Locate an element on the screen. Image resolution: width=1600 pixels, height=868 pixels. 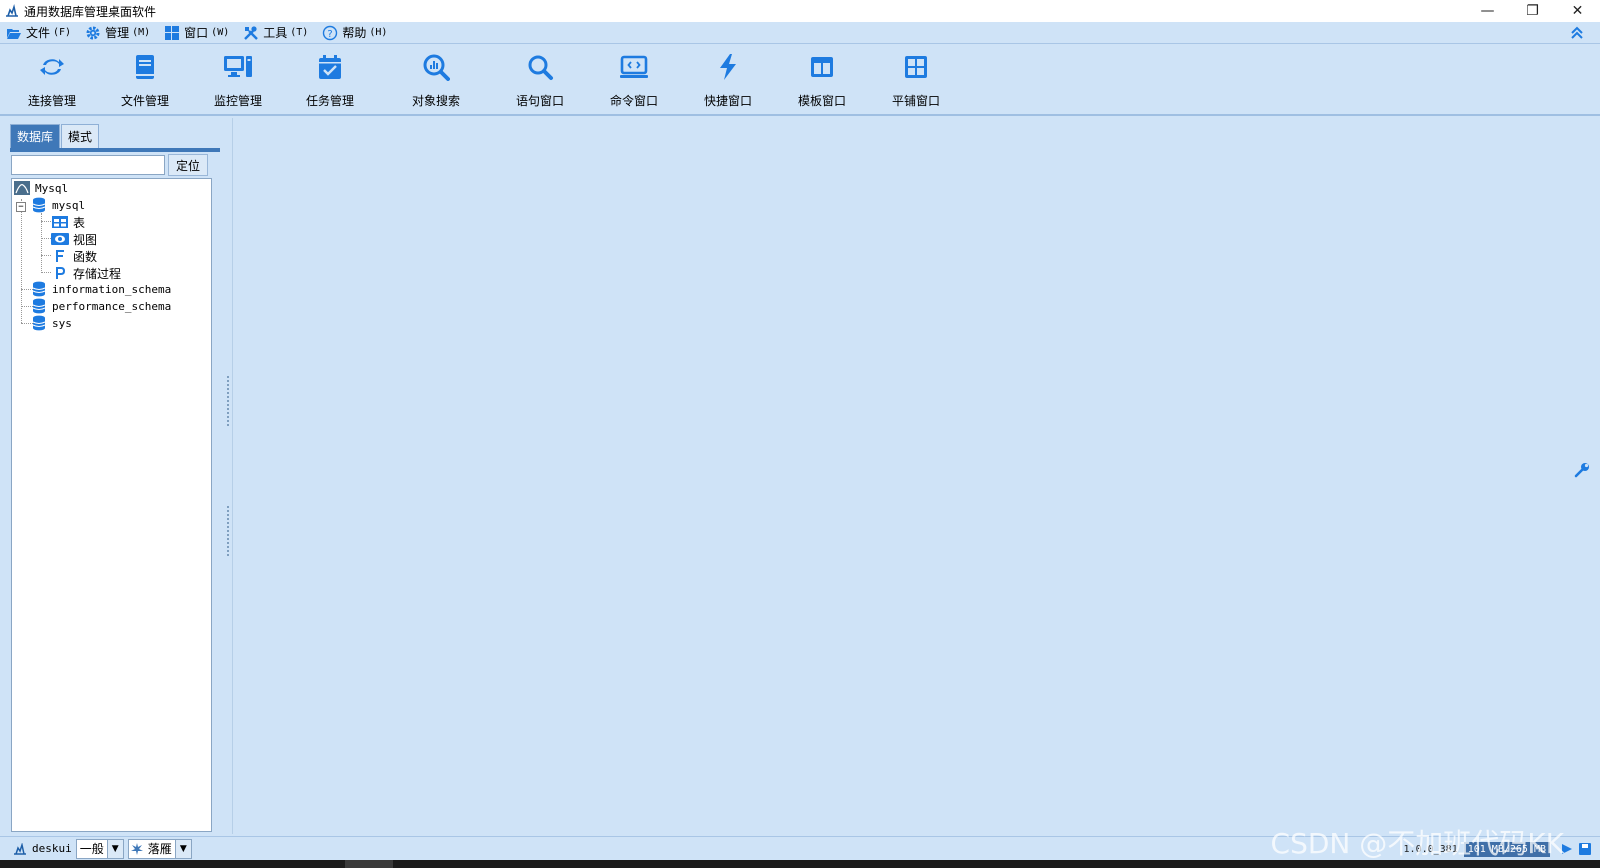
restore-button: ❐ is located at coordinates (1532, 11).